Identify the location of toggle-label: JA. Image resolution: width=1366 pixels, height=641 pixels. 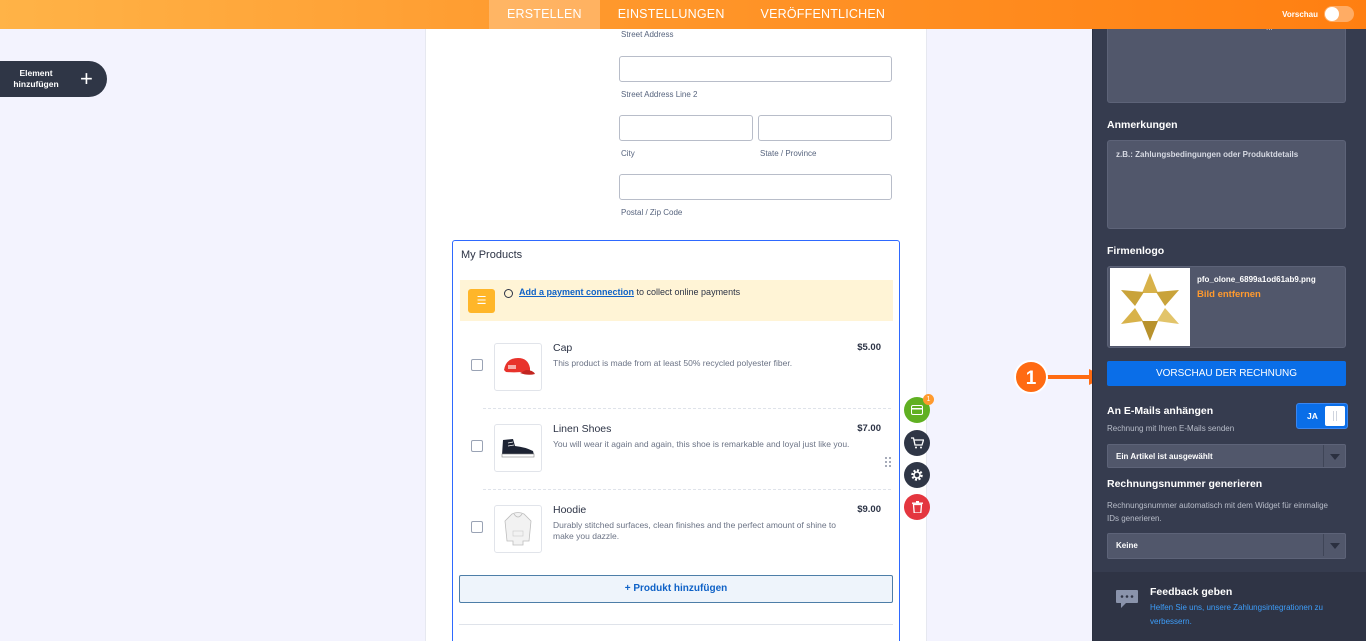
(1312, 416).